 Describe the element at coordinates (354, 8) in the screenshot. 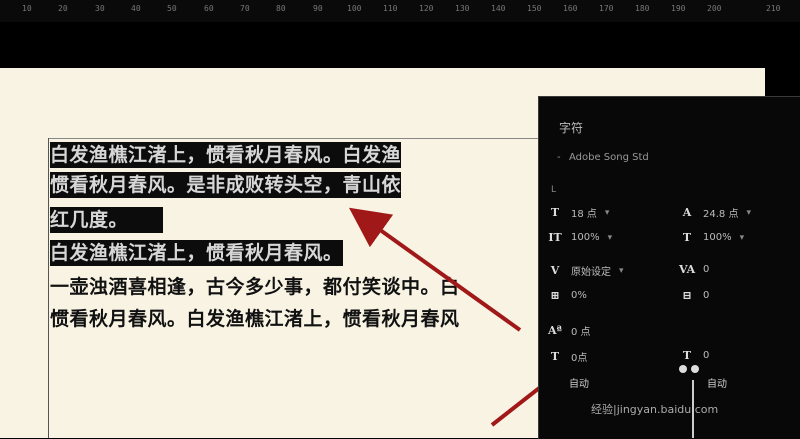

I see `ruler-tick: 100` at that location.